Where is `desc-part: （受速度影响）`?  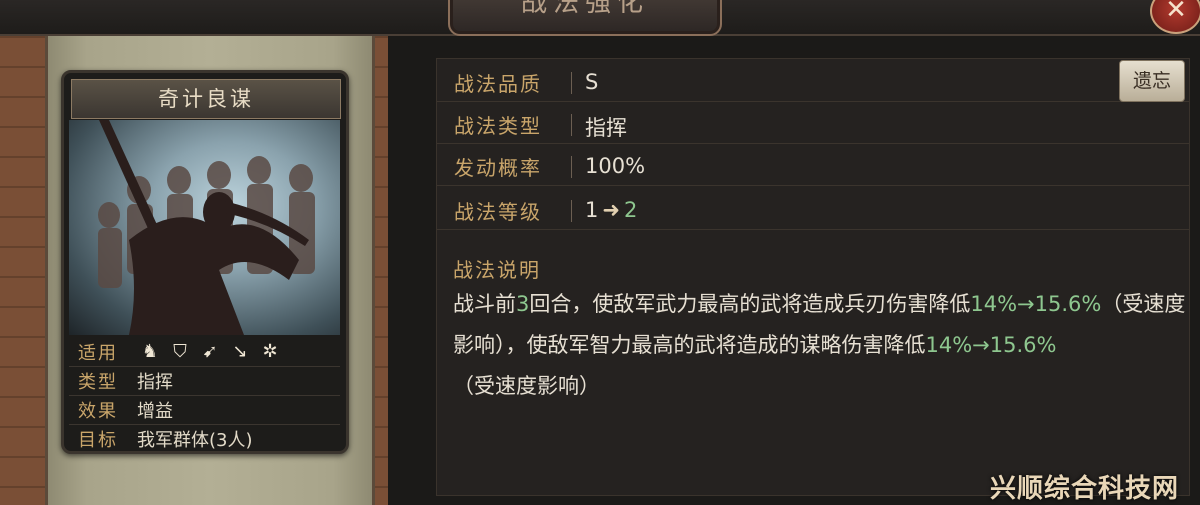
desc-part: （受速度影响） is located at coordinates (526, 386).